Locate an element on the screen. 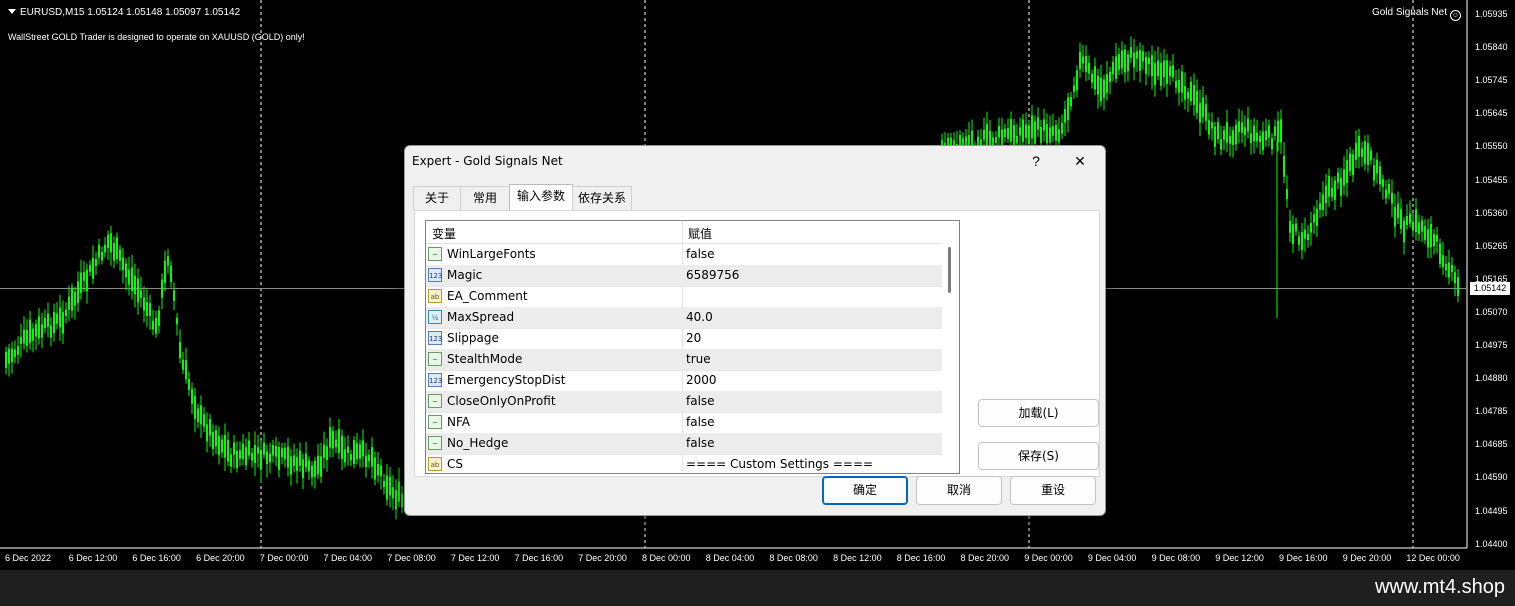 This screenshot has width=1515, height=606. ea-label-text: Gold Signals Net is located at coordinates (1409, 12).